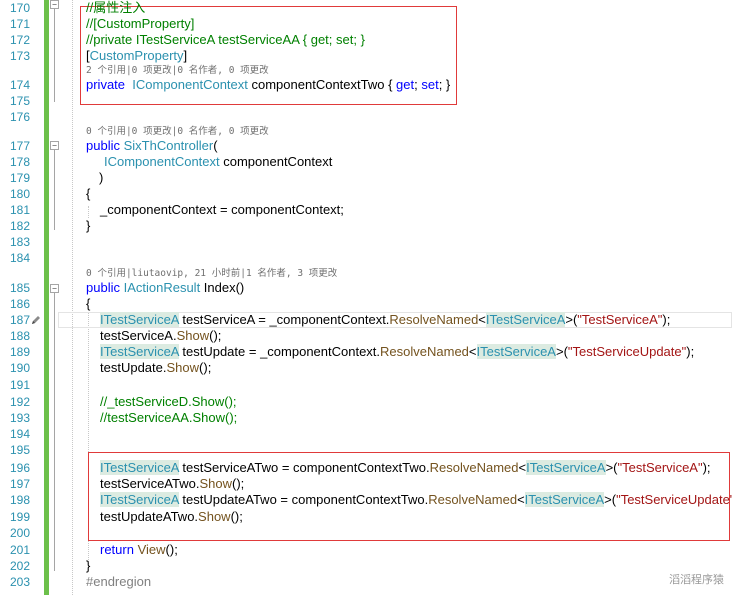 Image resolution: width=732 pixels, height=595 pixels. Describe the element at coordinates (279, 351) in the screenshot. I see `code-text: testUpdate = _componentContext.` at that location.